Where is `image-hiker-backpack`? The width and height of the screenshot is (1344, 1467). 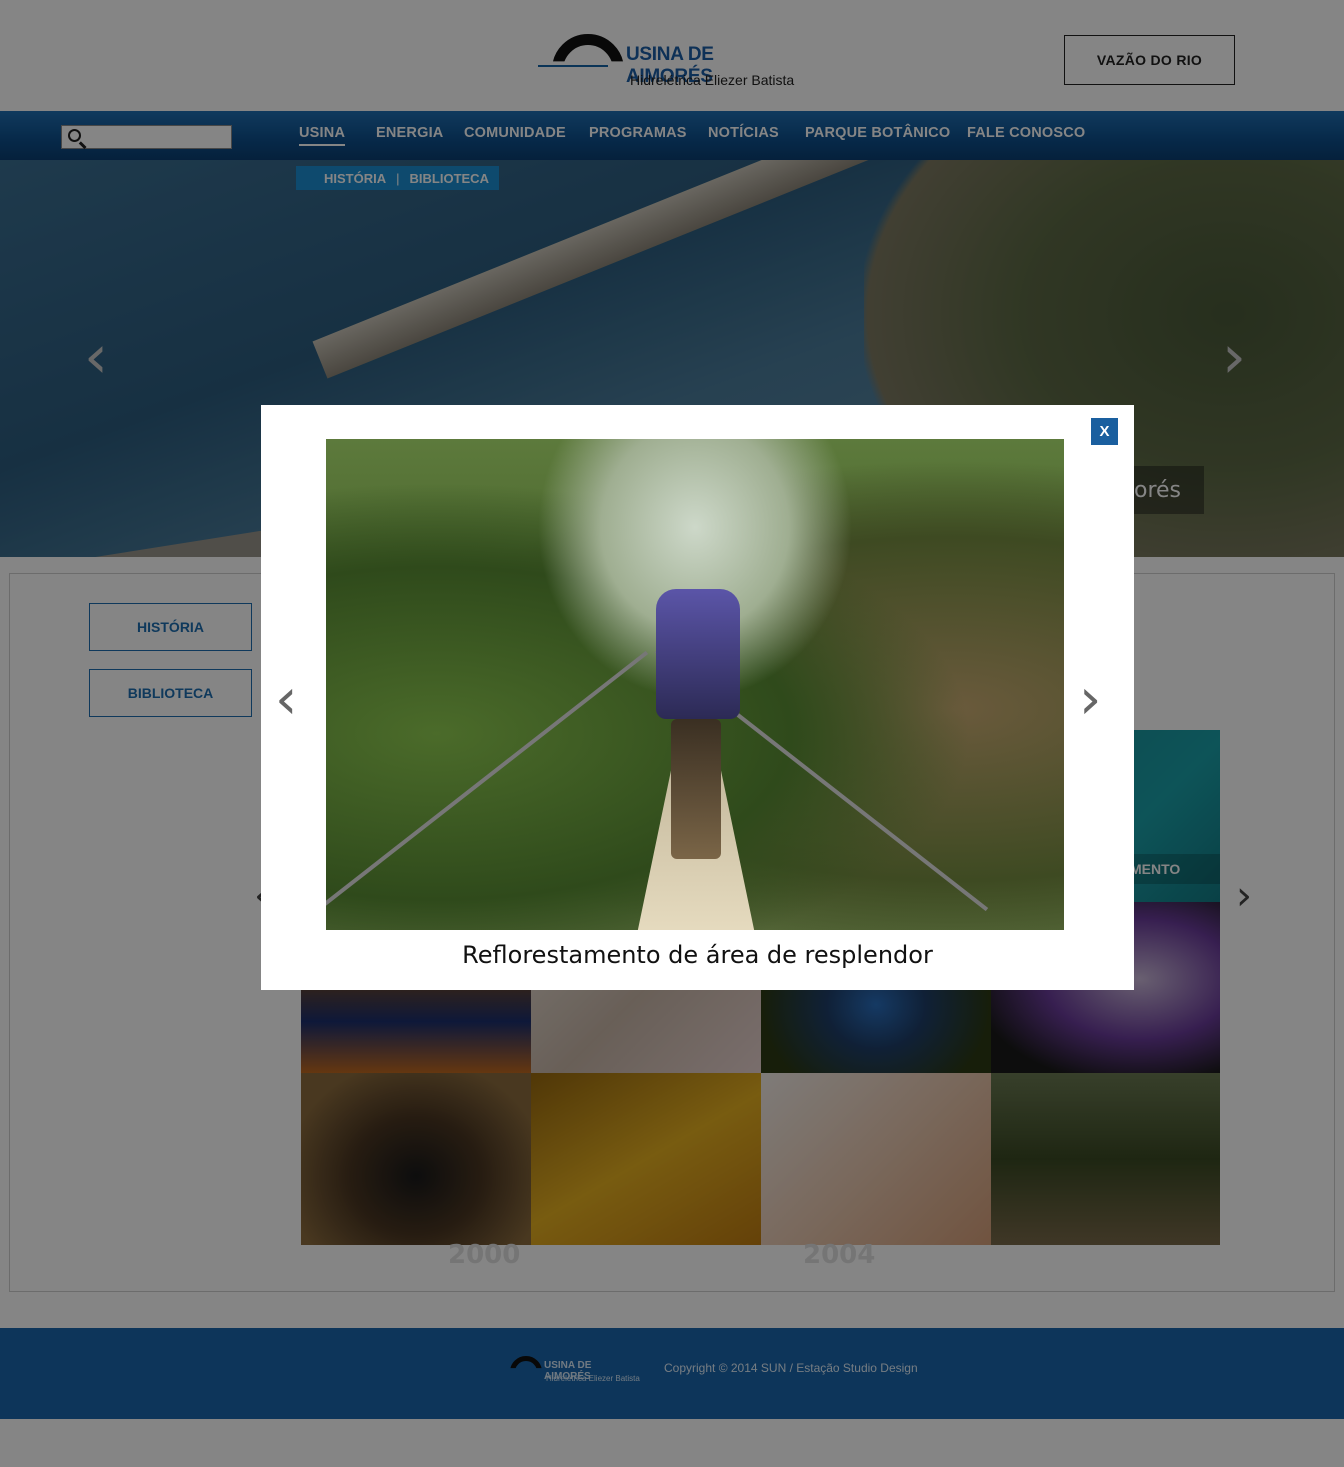 image-hiker-backpack is located at coordinates (698, 654).